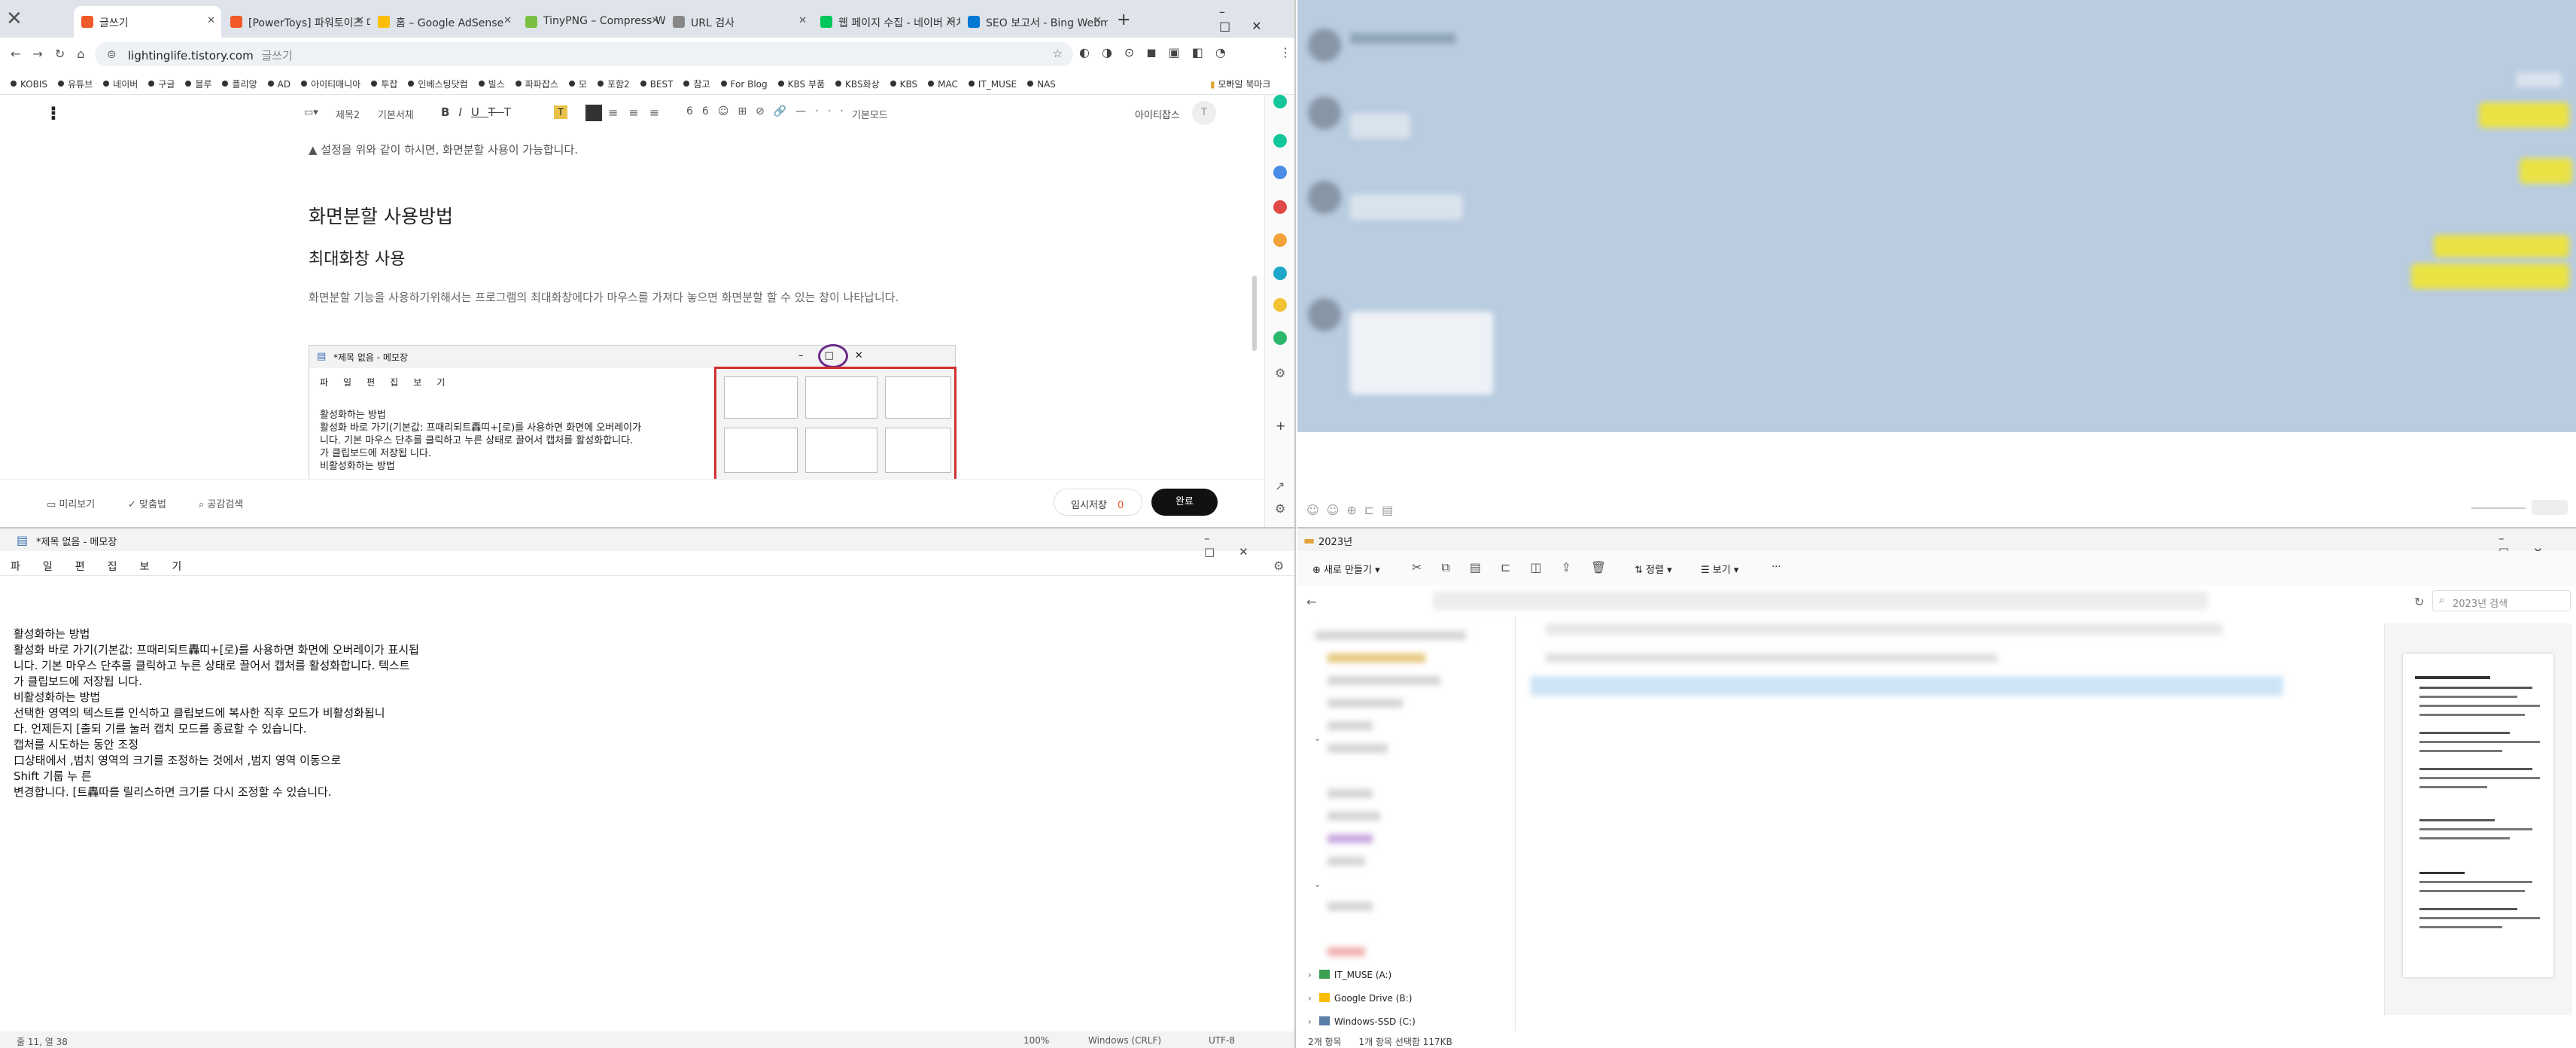 This screenshot has height=1048, width=2576. What do you see at coordinates (801, 84) in the screenshot?
I see `bookmark-item: KBS 부품` at bounding box center [801, 84].